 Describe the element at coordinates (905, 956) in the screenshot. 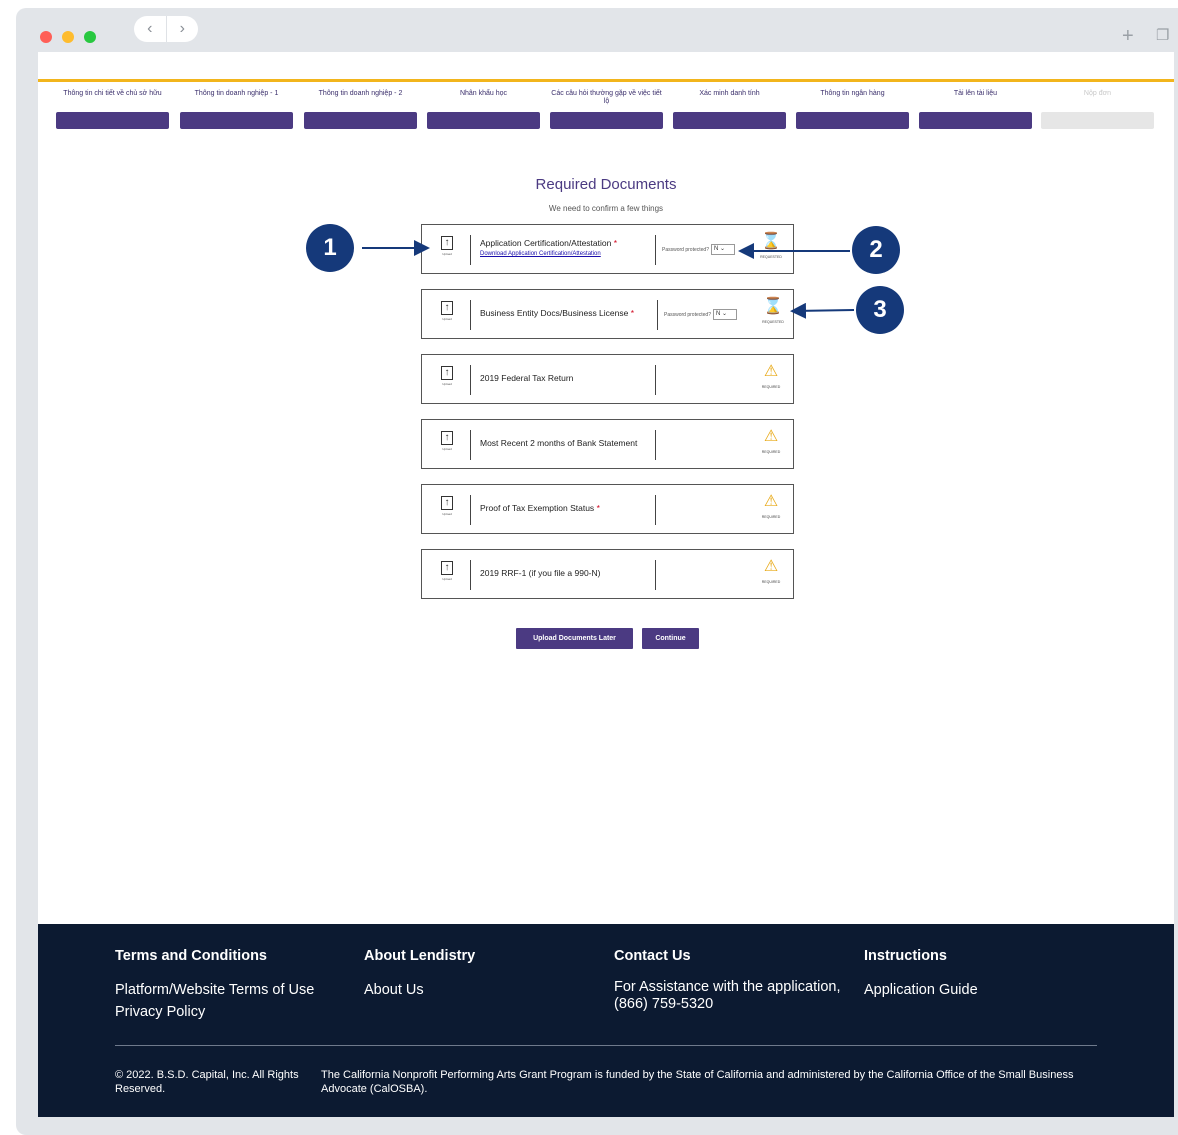

I see `footer-heading: Instructions` at that location.